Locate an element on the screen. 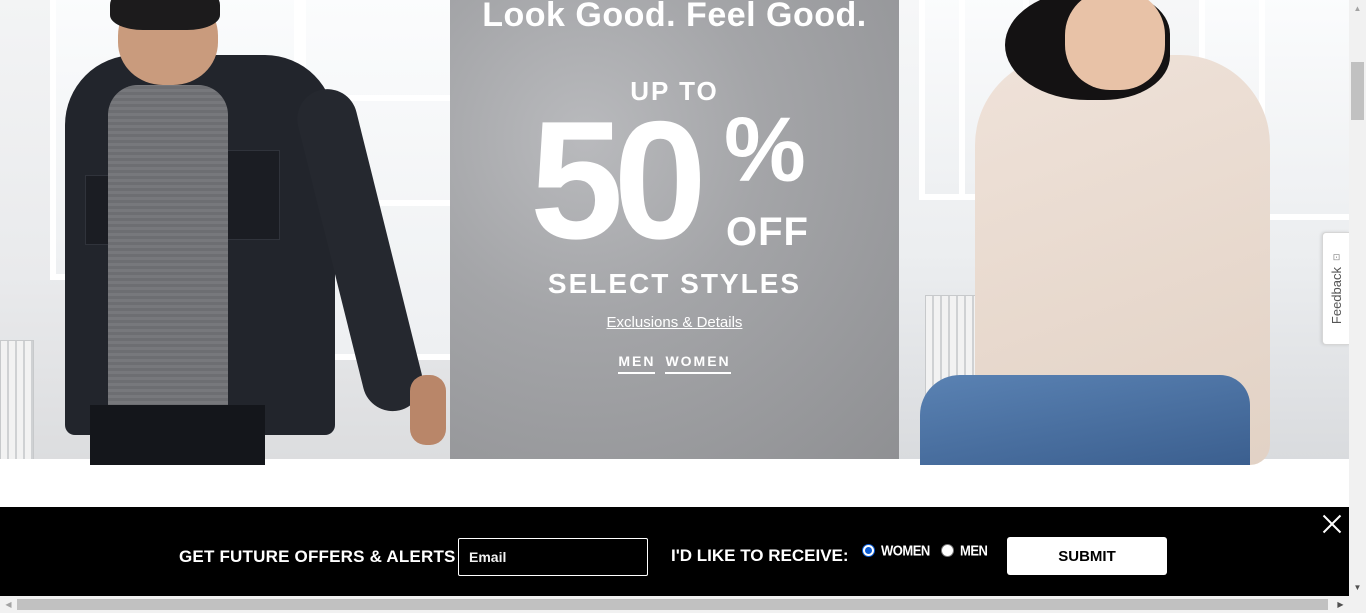 This screenshot has width=1366, height=613. promo-headline: Look Good. Feel Good. is located at coordinates (674, 17).